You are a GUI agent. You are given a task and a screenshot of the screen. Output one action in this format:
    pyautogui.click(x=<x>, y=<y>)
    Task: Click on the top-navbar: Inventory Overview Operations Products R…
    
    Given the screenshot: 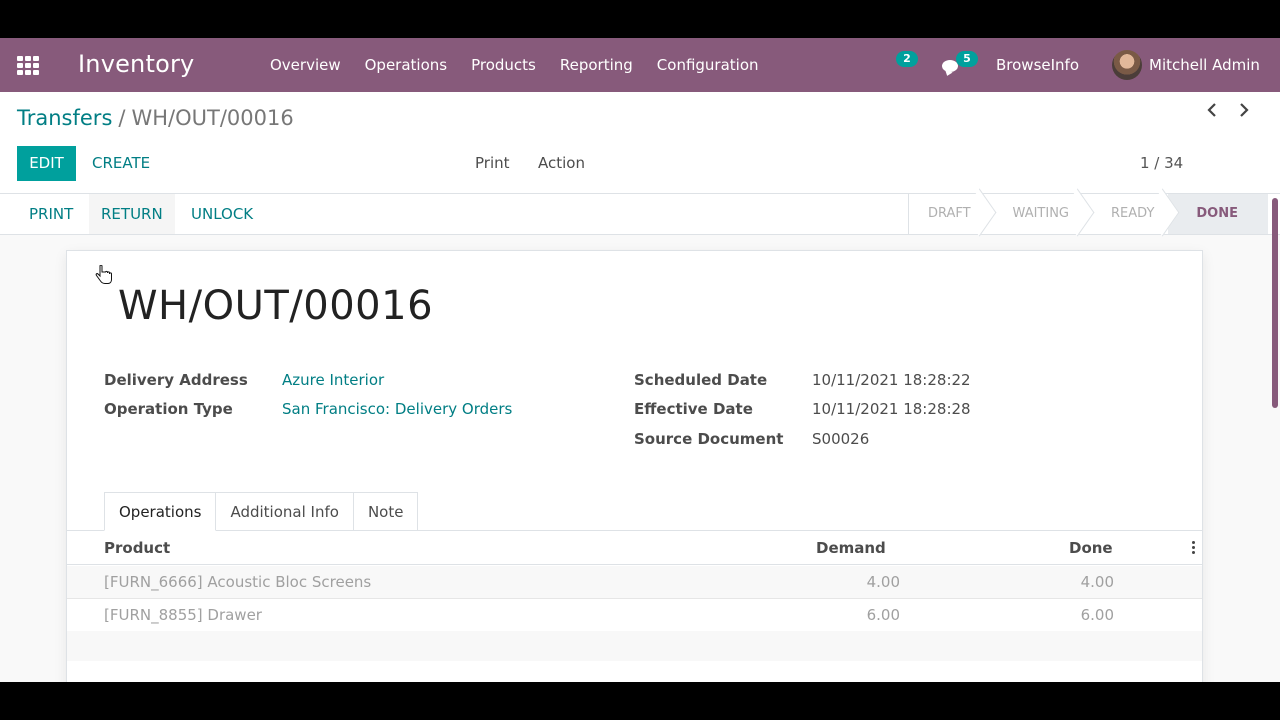 What is the action you would take?
    pyautogui.click(x=640, y=65)
    